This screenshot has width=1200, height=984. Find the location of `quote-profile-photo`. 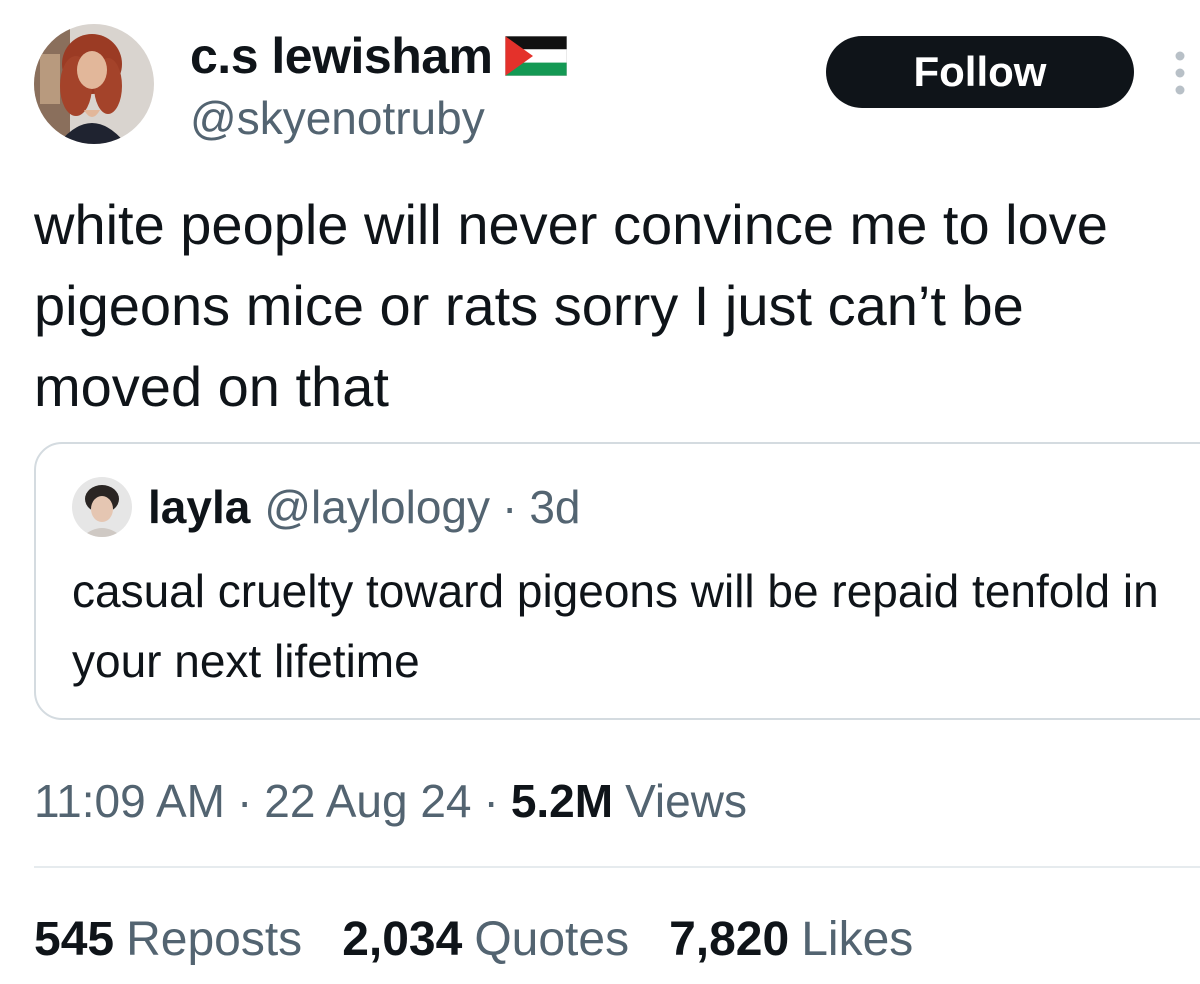

quote-profile-photo is located at coordinates (102, 507).